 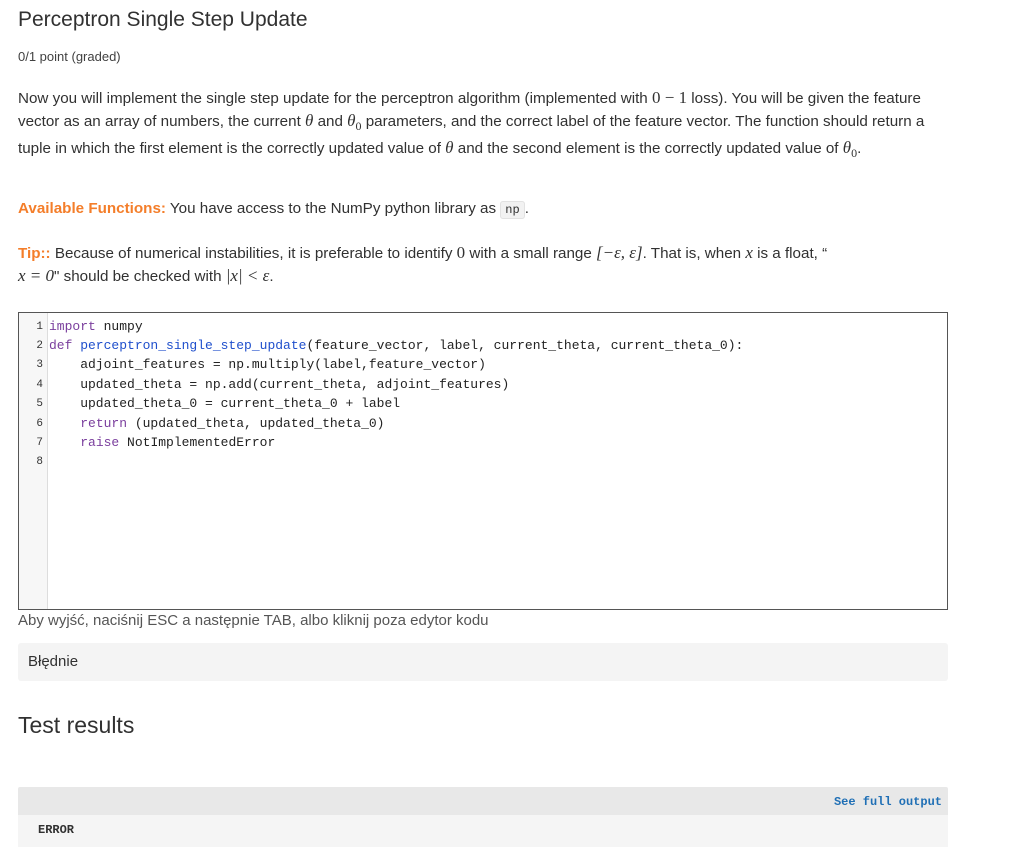 What do you see at coordinates (888, 802) in the screenshot?
I see `see-full-output-link: See full output` at bounding box center [888, 802].